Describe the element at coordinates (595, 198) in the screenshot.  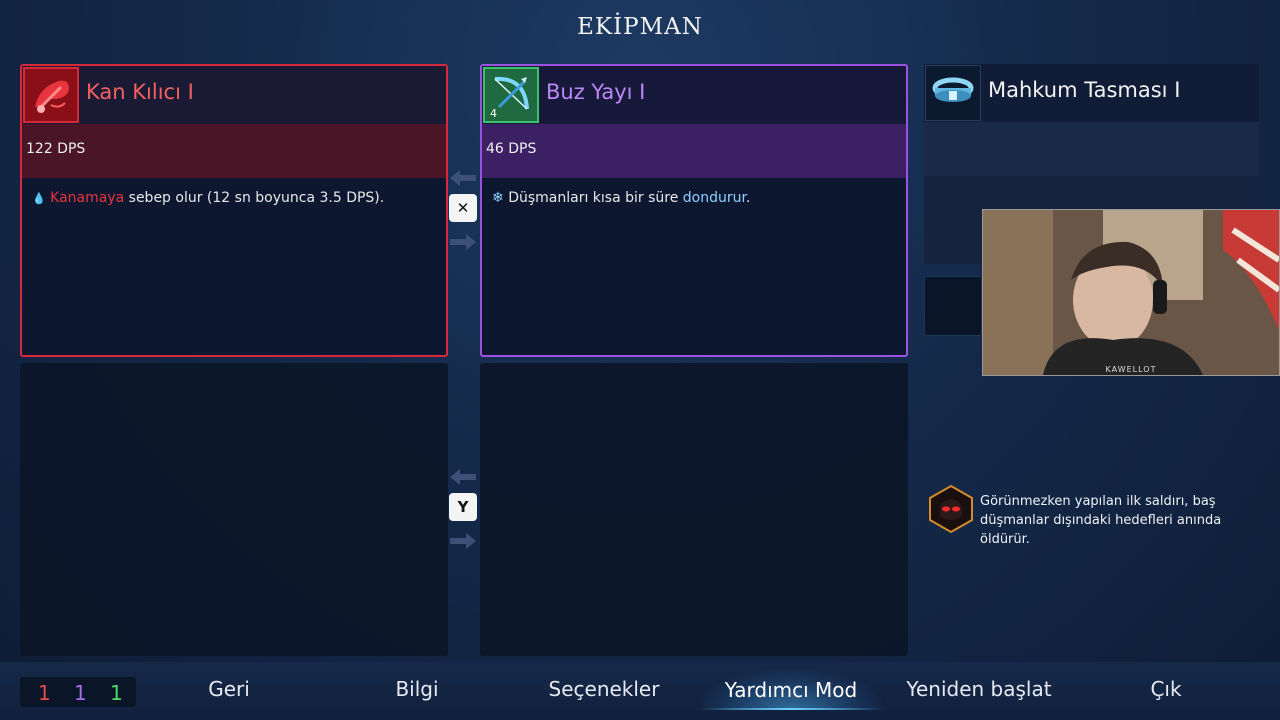
I see `secondary-weapon-desc-prefix: Düşmanları kısa bir süre` at that location.